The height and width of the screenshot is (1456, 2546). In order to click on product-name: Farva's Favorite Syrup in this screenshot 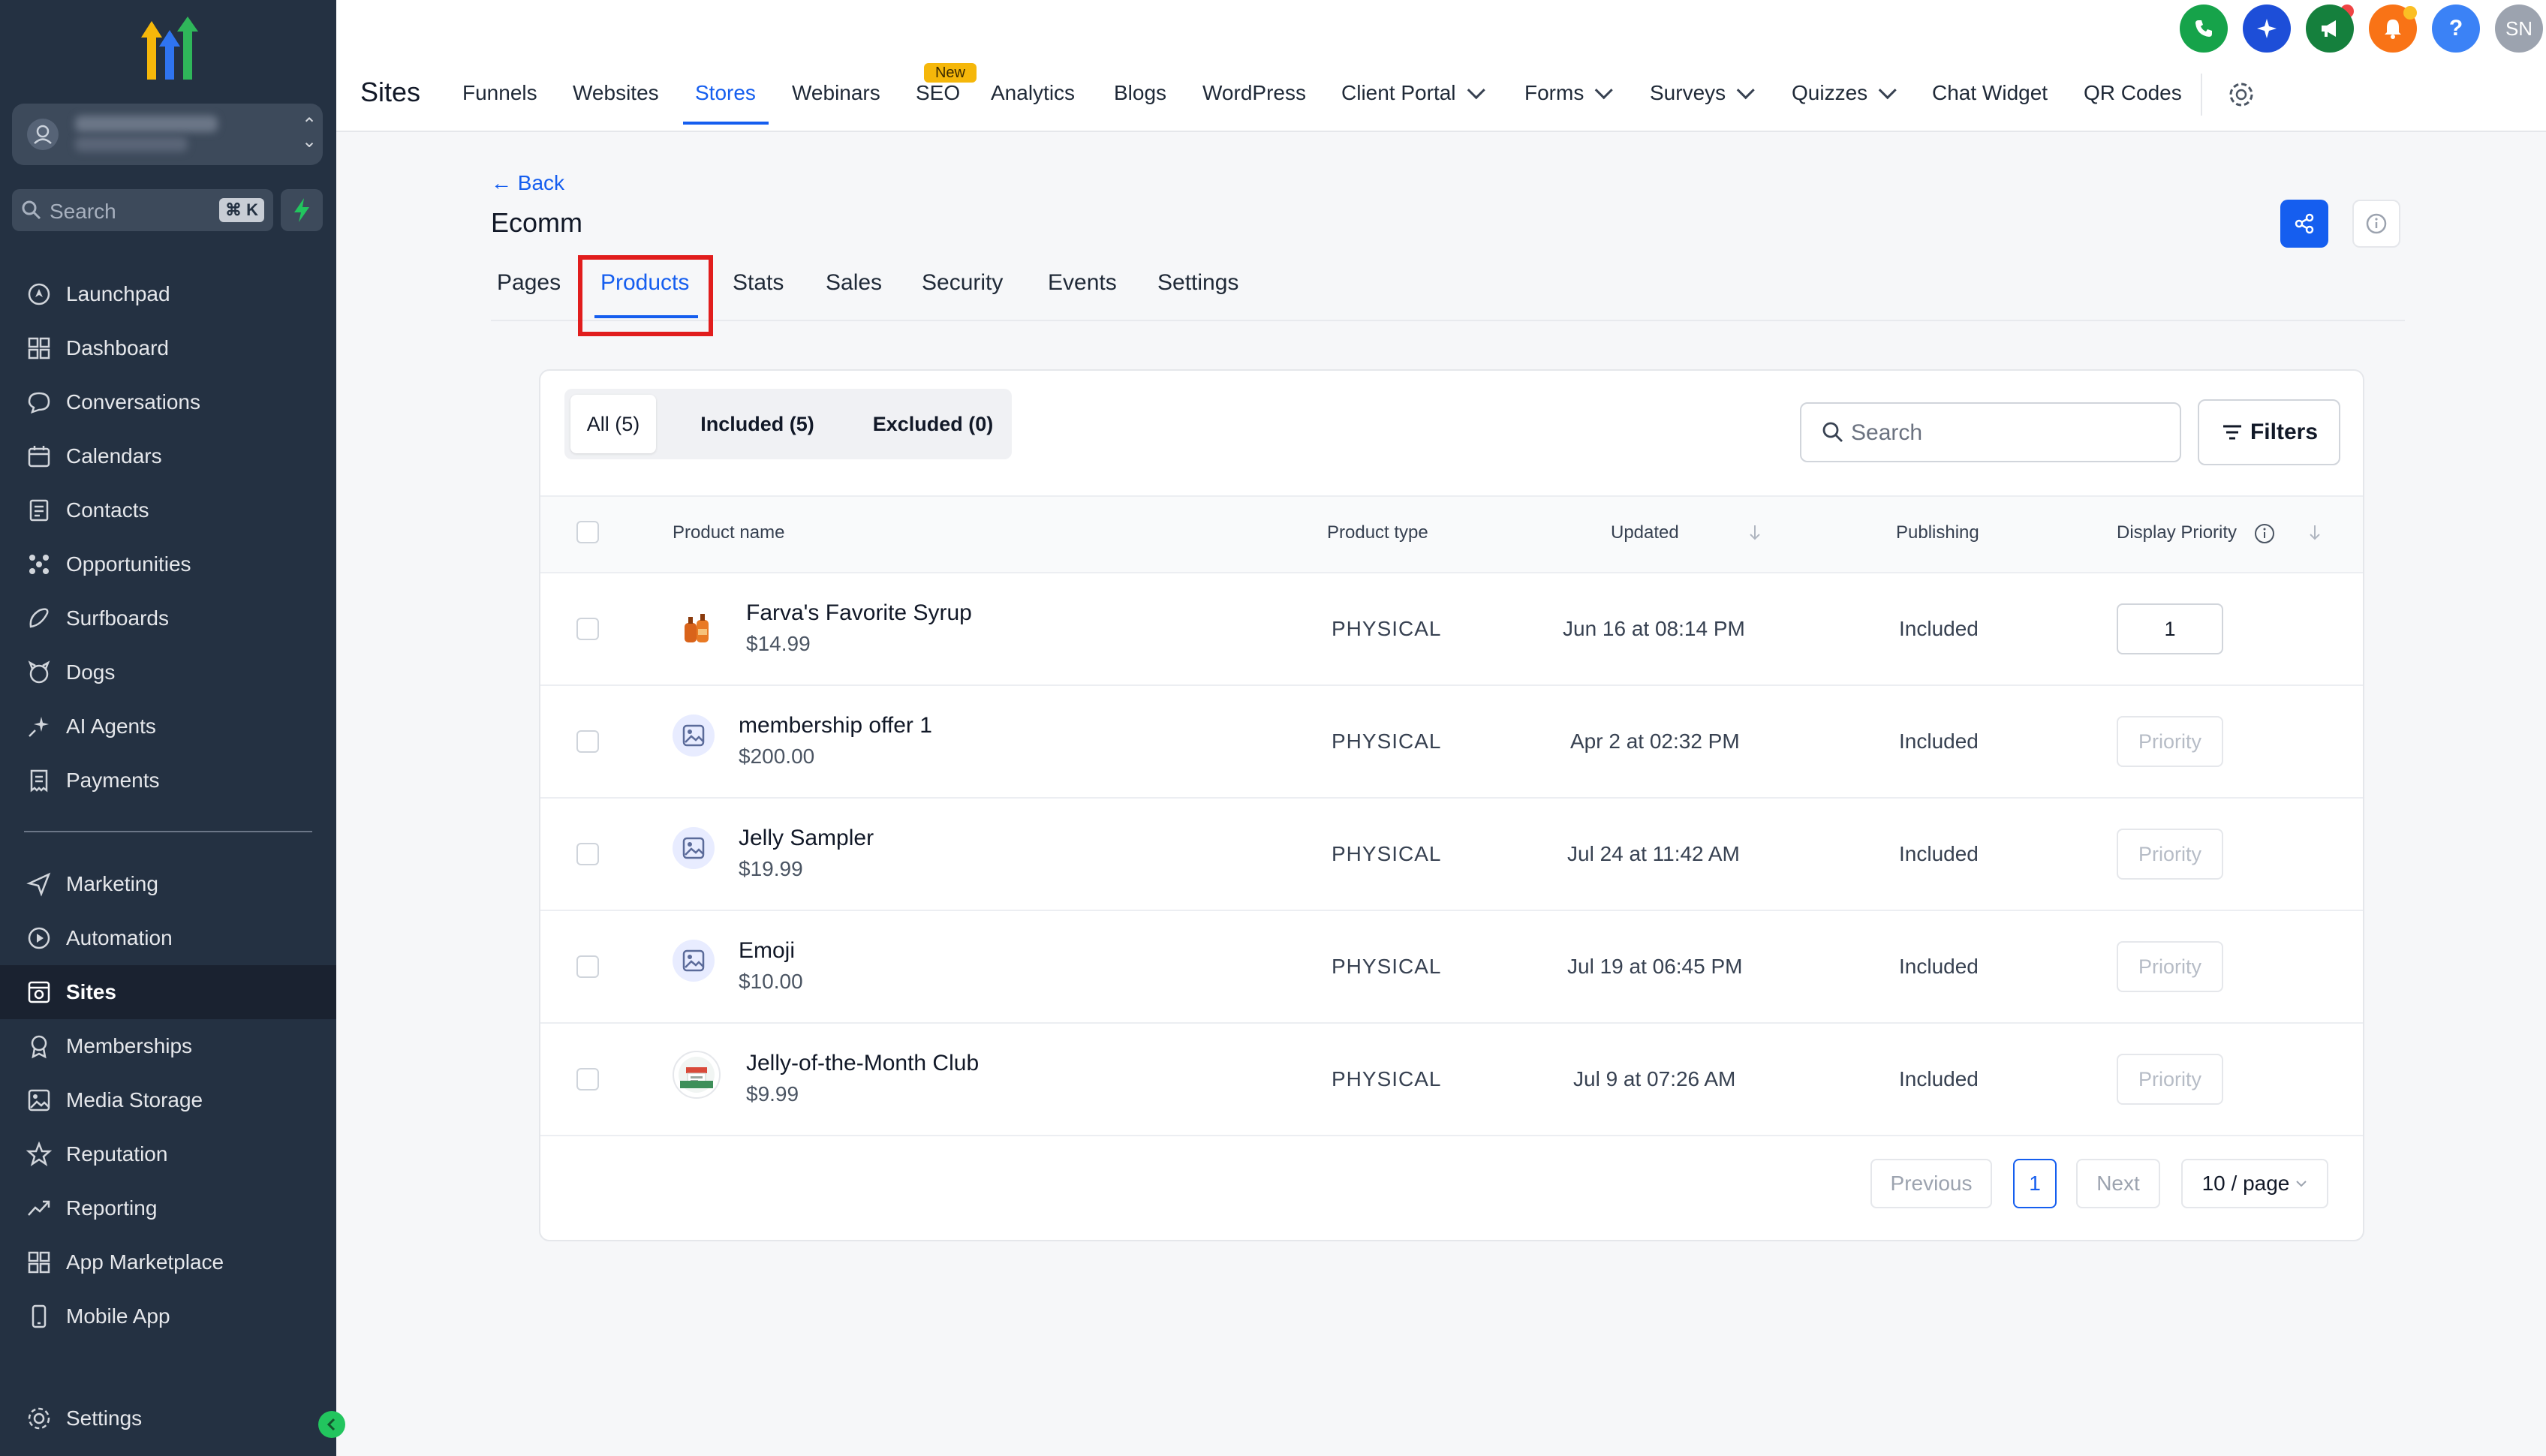, I will do `click(859, 613)`.